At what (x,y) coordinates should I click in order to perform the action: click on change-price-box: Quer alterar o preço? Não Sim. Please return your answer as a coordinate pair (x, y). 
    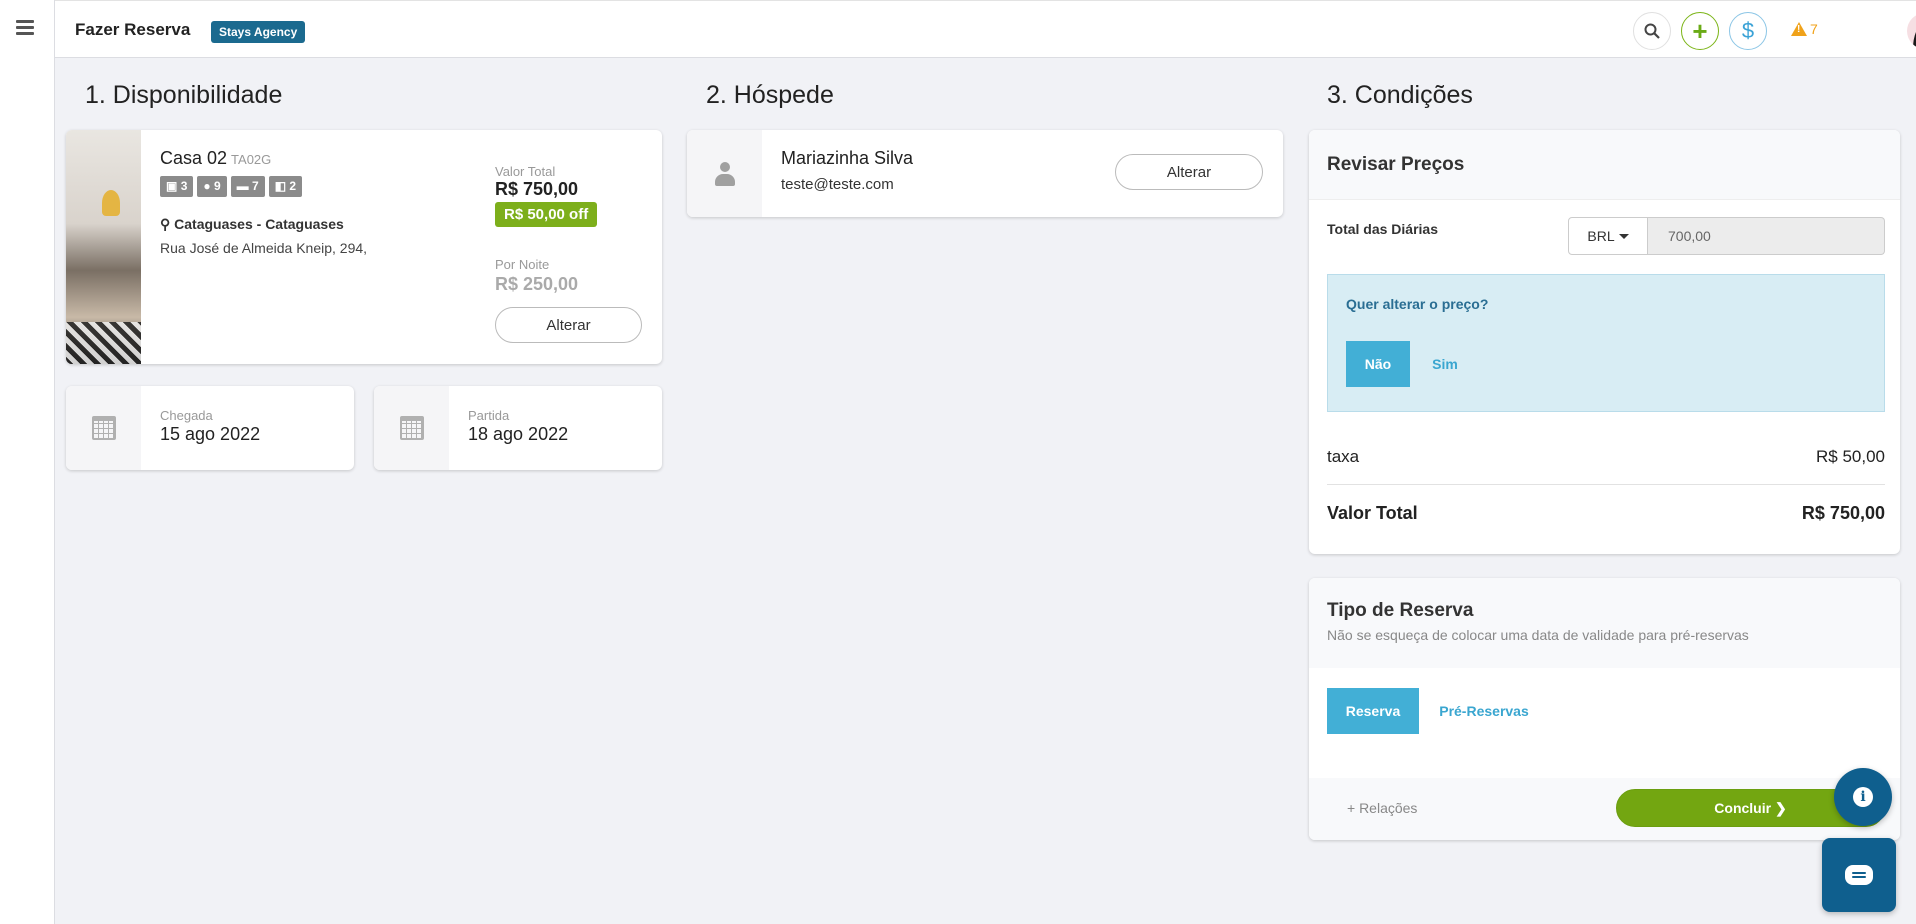
    Looking at the image, I should click on (1606, 343).